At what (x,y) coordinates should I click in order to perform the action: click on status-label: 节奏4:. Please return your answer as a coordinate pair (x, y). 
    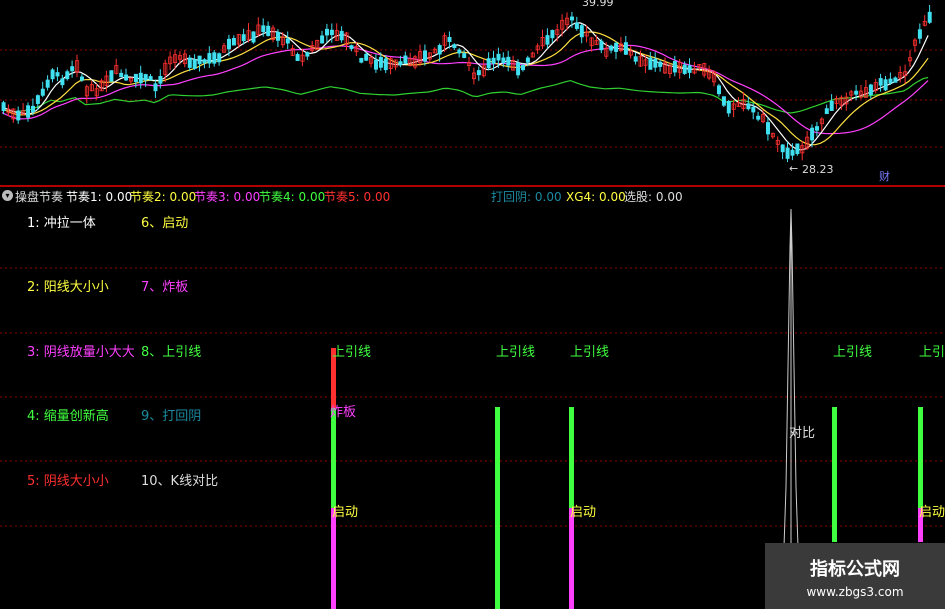
    Looking at the image, I should click on (277, 197).